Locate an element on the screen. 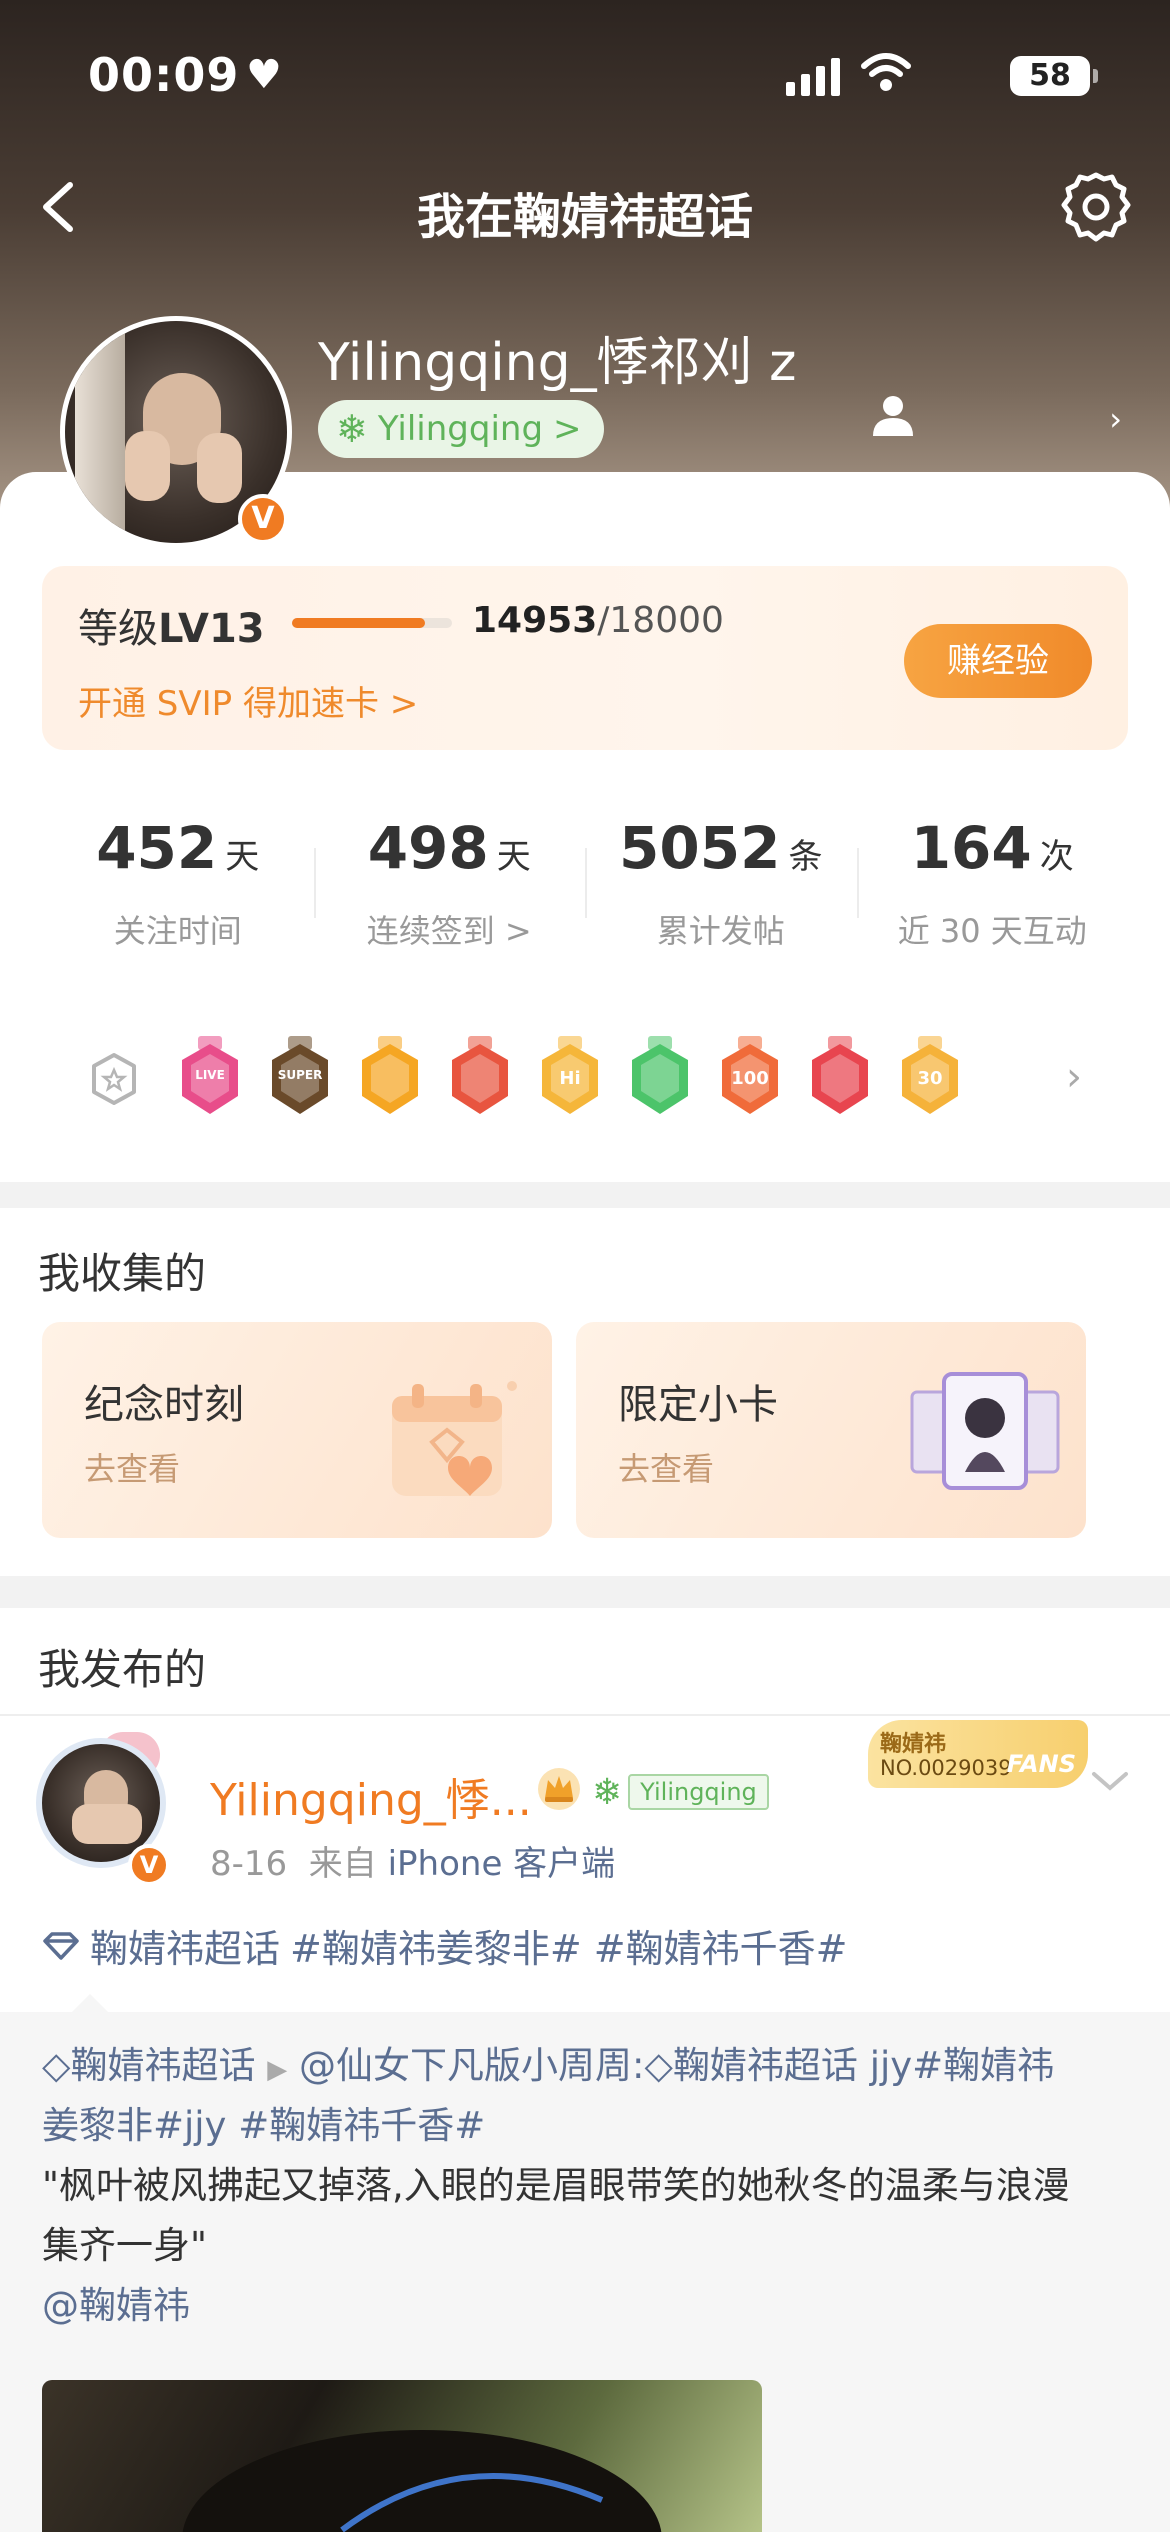  username: Yilingqing_悸祁刈 z is located at coordinates (557, 363).